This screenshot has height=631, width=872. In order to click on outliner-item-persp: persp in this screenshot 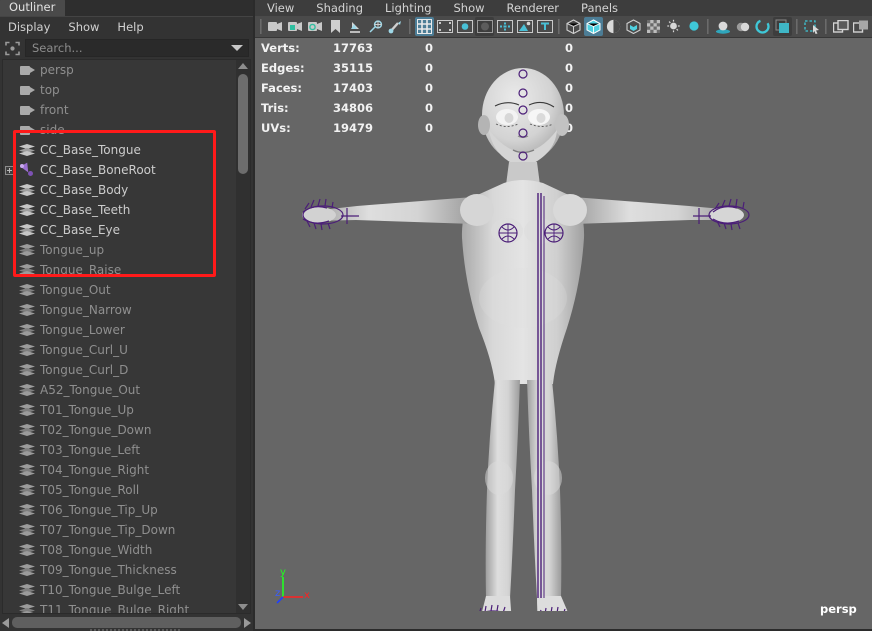, I will do `click(119, 70)`.